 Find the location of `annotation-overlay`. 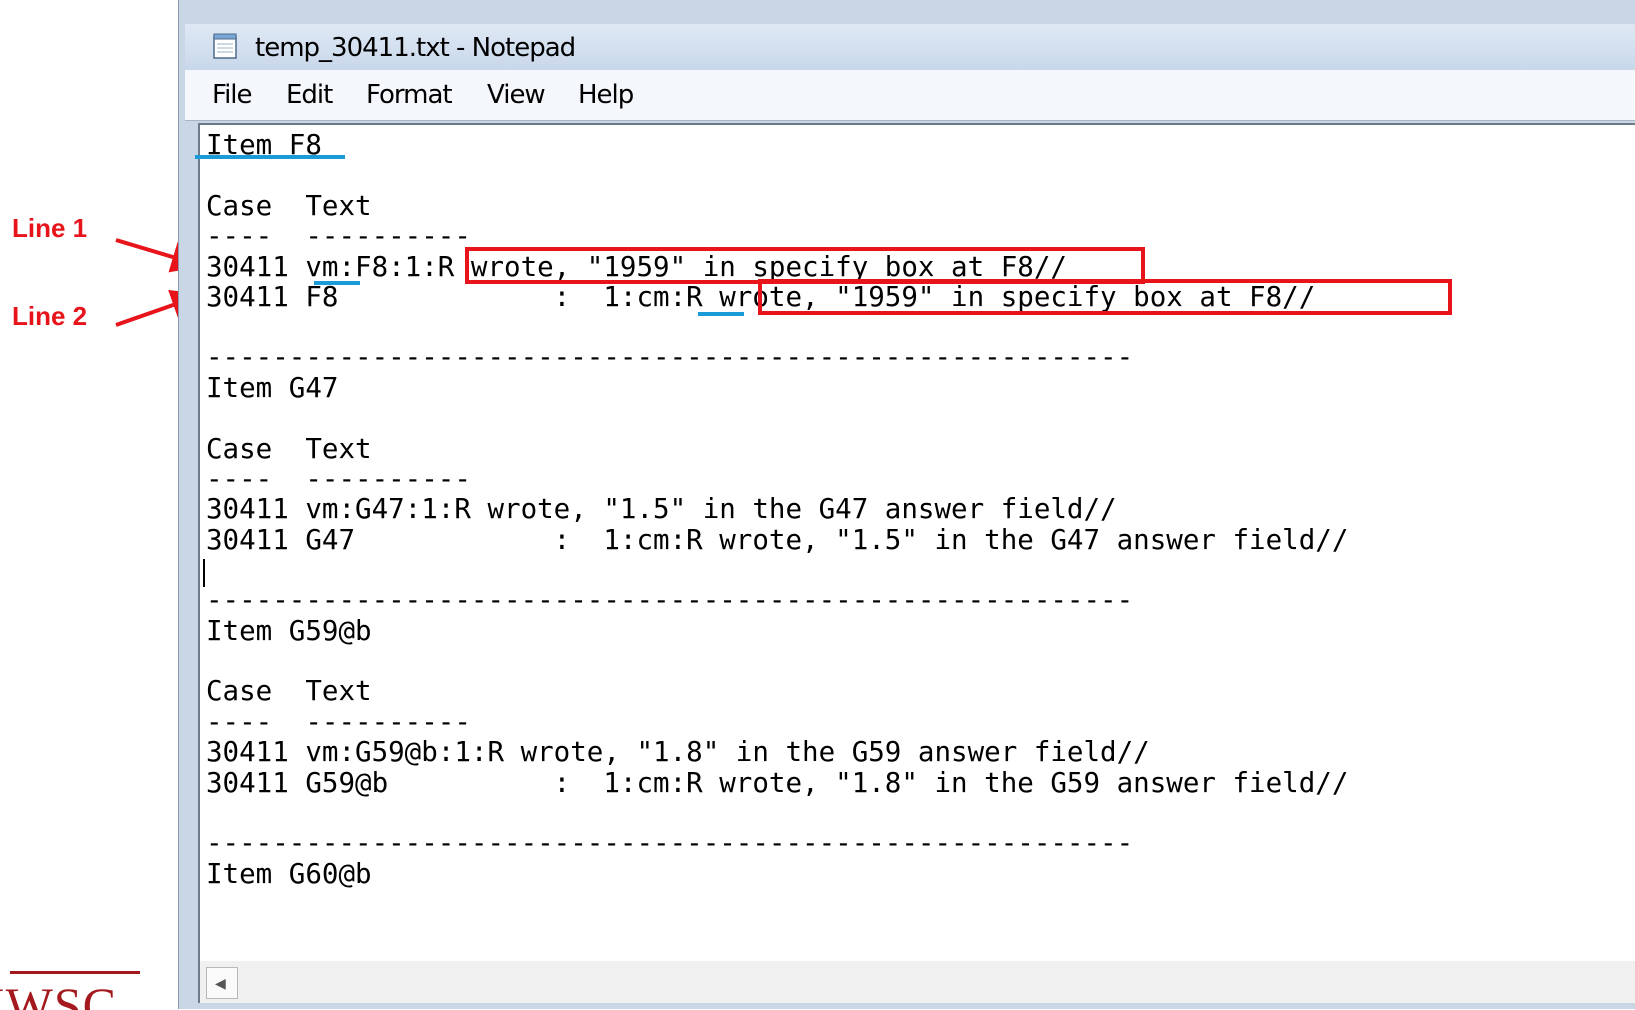

annotation-overlay is located at coordinates (823, 235).